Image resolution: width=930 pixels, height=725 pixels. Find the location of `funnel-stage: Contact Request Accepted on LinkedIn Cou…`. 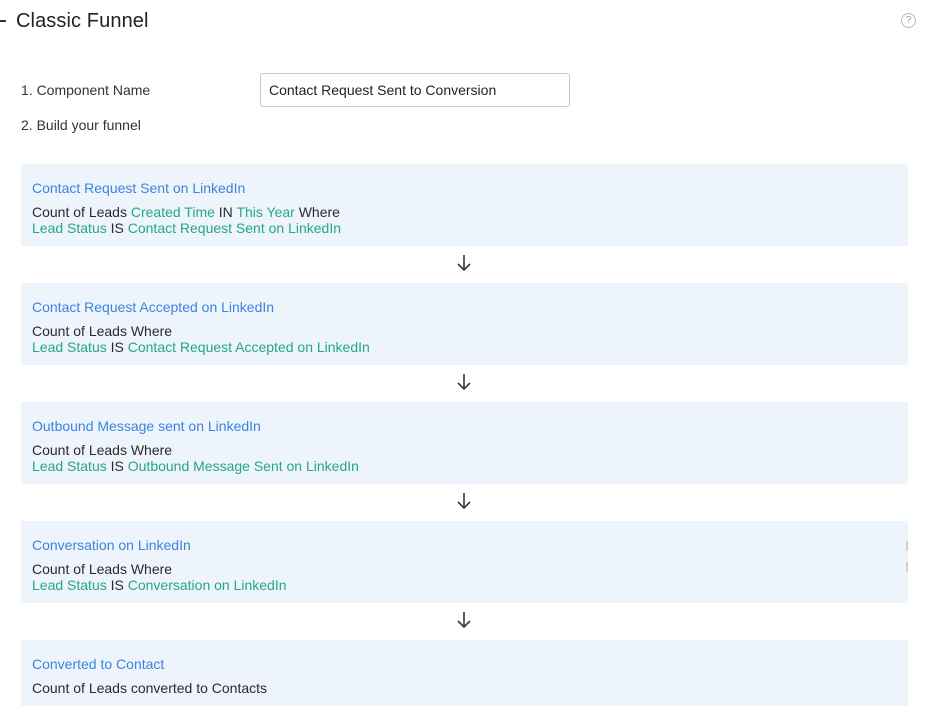

funnel-stage: Contact Request Accepted on LinkedIn Cou… is located at coordinates (464, 324).